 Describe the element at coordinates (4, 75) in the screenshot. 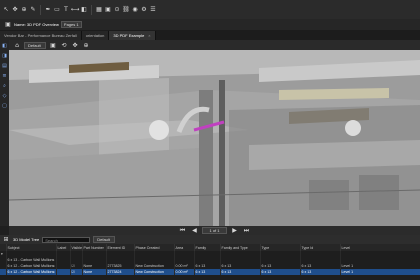

I see `properties-icon: ≡` at that location.